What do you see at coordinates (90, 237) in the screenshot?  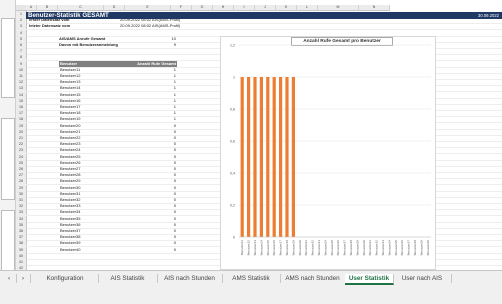 I see `user-name-cell: Benutzer38` at bounding box center [90, 237].